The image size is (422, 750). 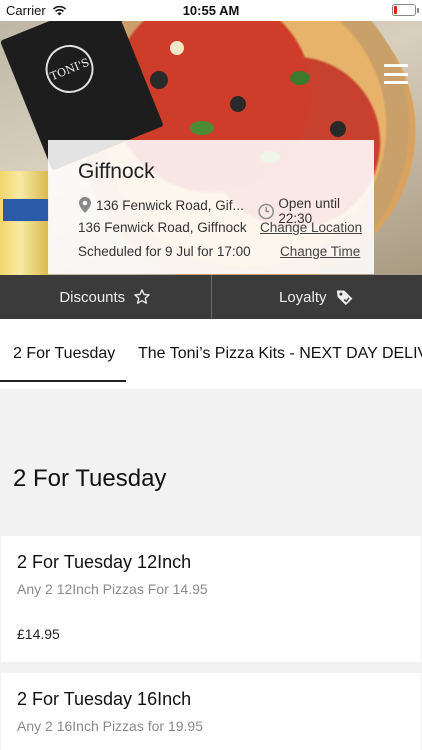 I want to click on item-description: Any 2 16Inch Pizzas for 19.95, so click(x=110, y=726).